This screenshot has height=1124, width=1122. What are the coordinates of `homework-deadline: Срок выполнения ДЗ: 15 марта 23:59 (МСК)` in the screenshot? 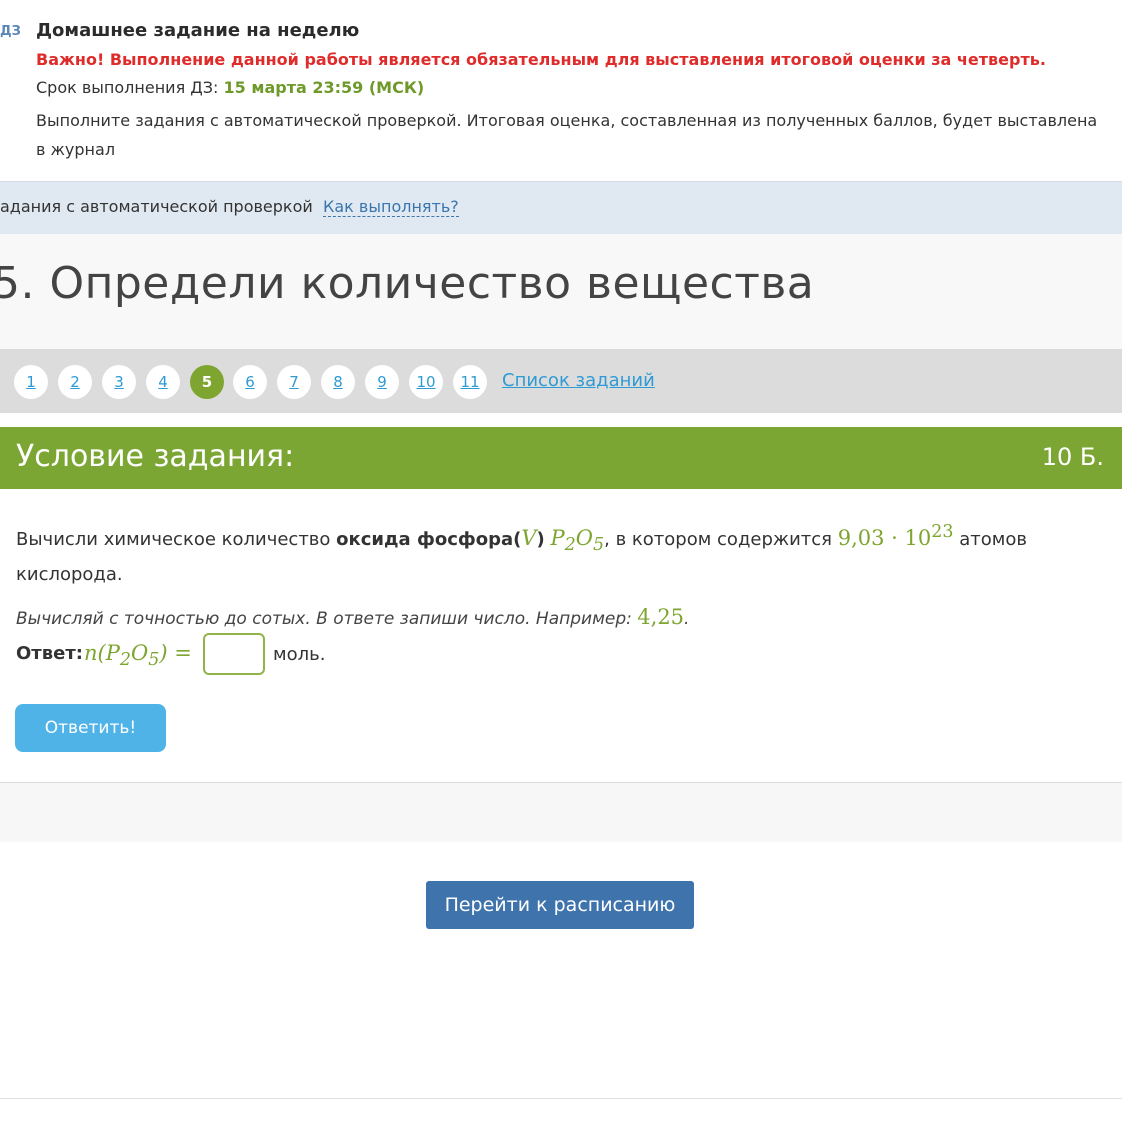 It's located at (230, 87).